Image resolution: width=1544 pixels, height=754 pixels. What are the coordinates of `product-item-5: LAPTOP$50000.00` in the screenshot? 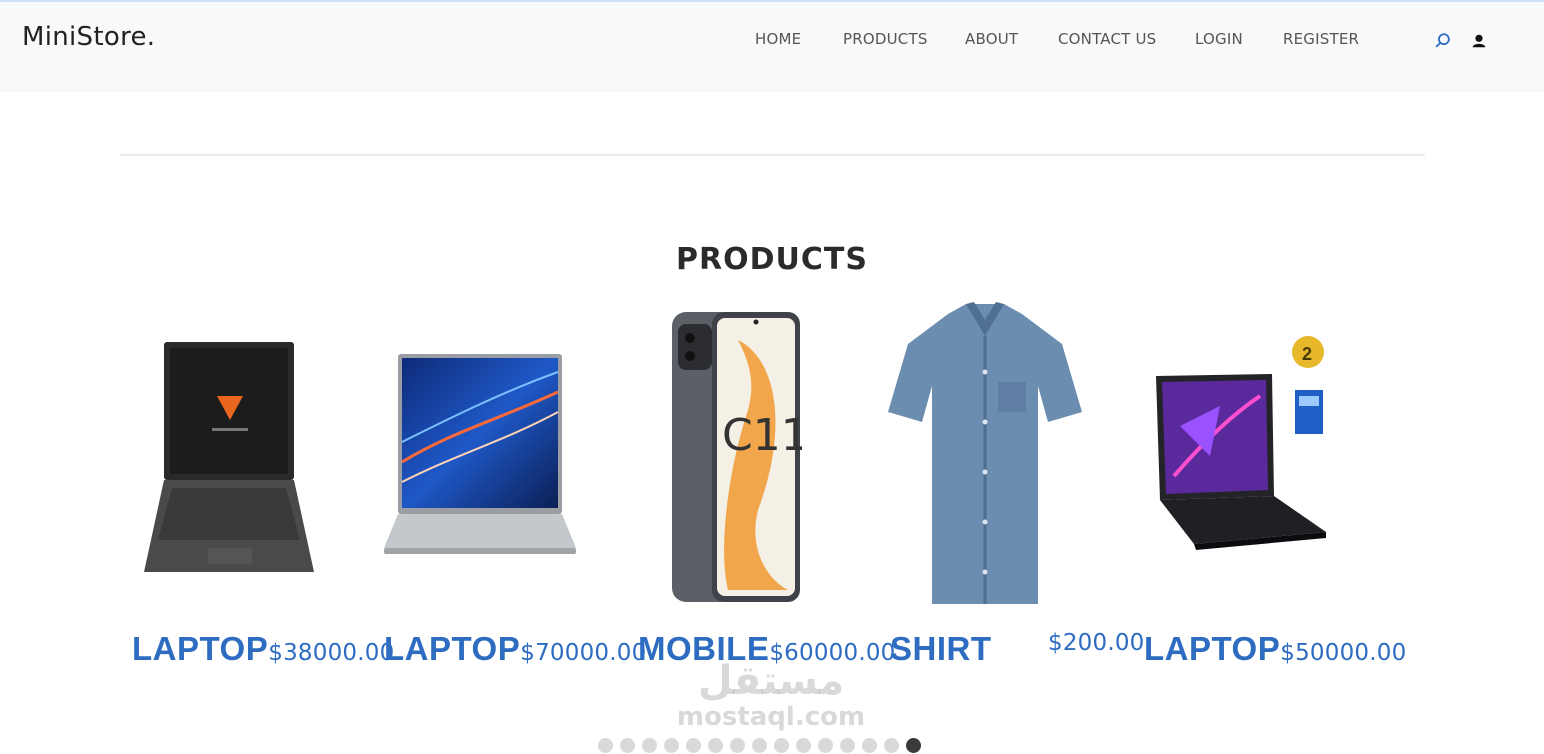 It's located at (1275, 649).